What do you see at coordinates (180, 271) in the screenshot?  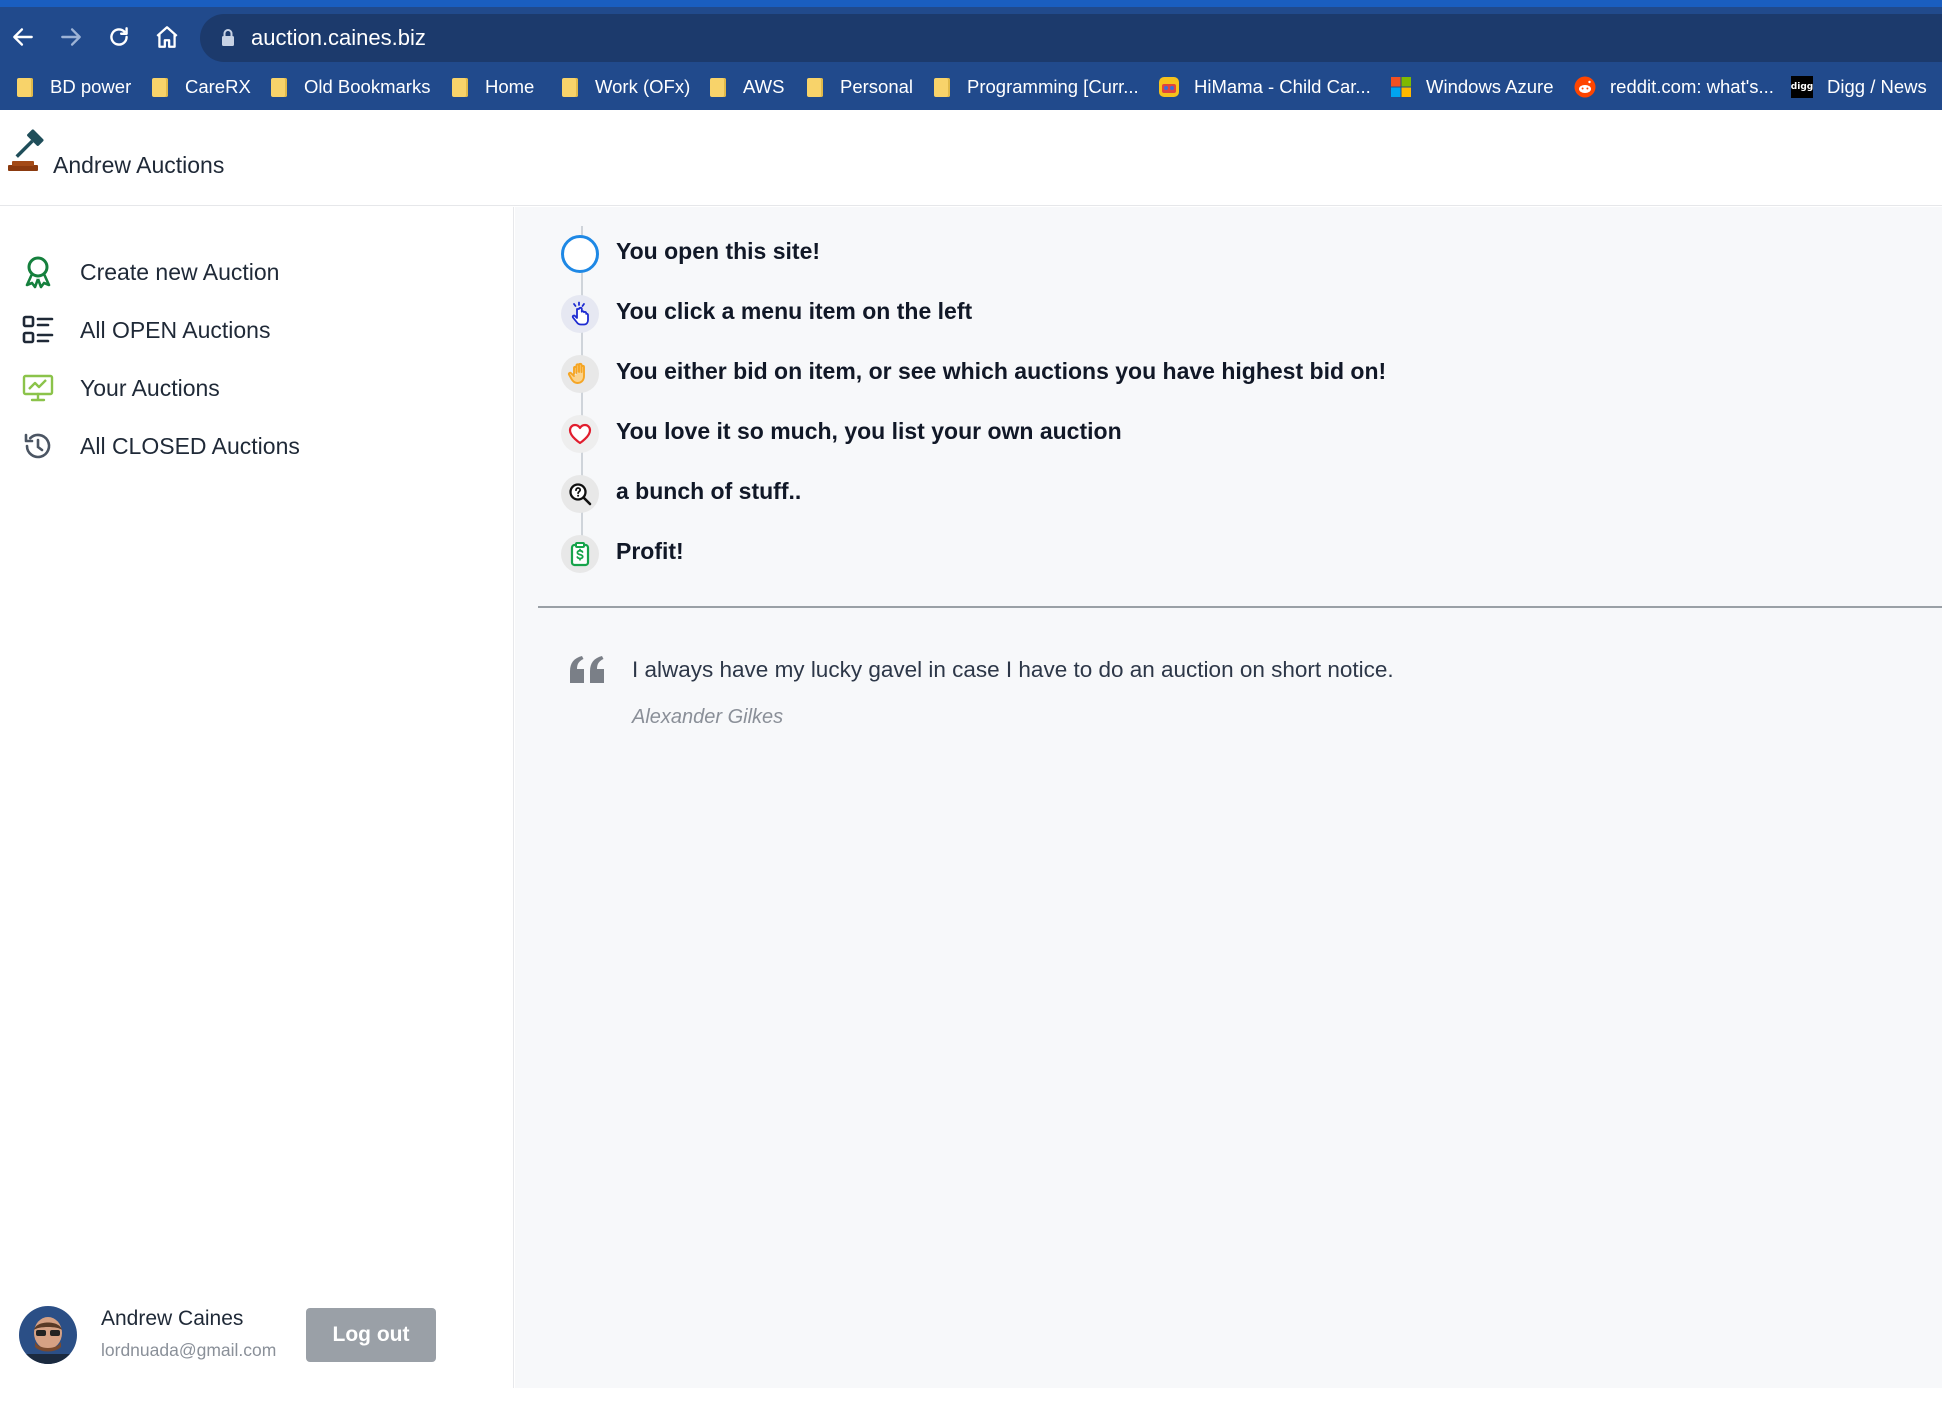 I see `sidebar-item-label: Create new Auction` at bounding box center [180, 271].